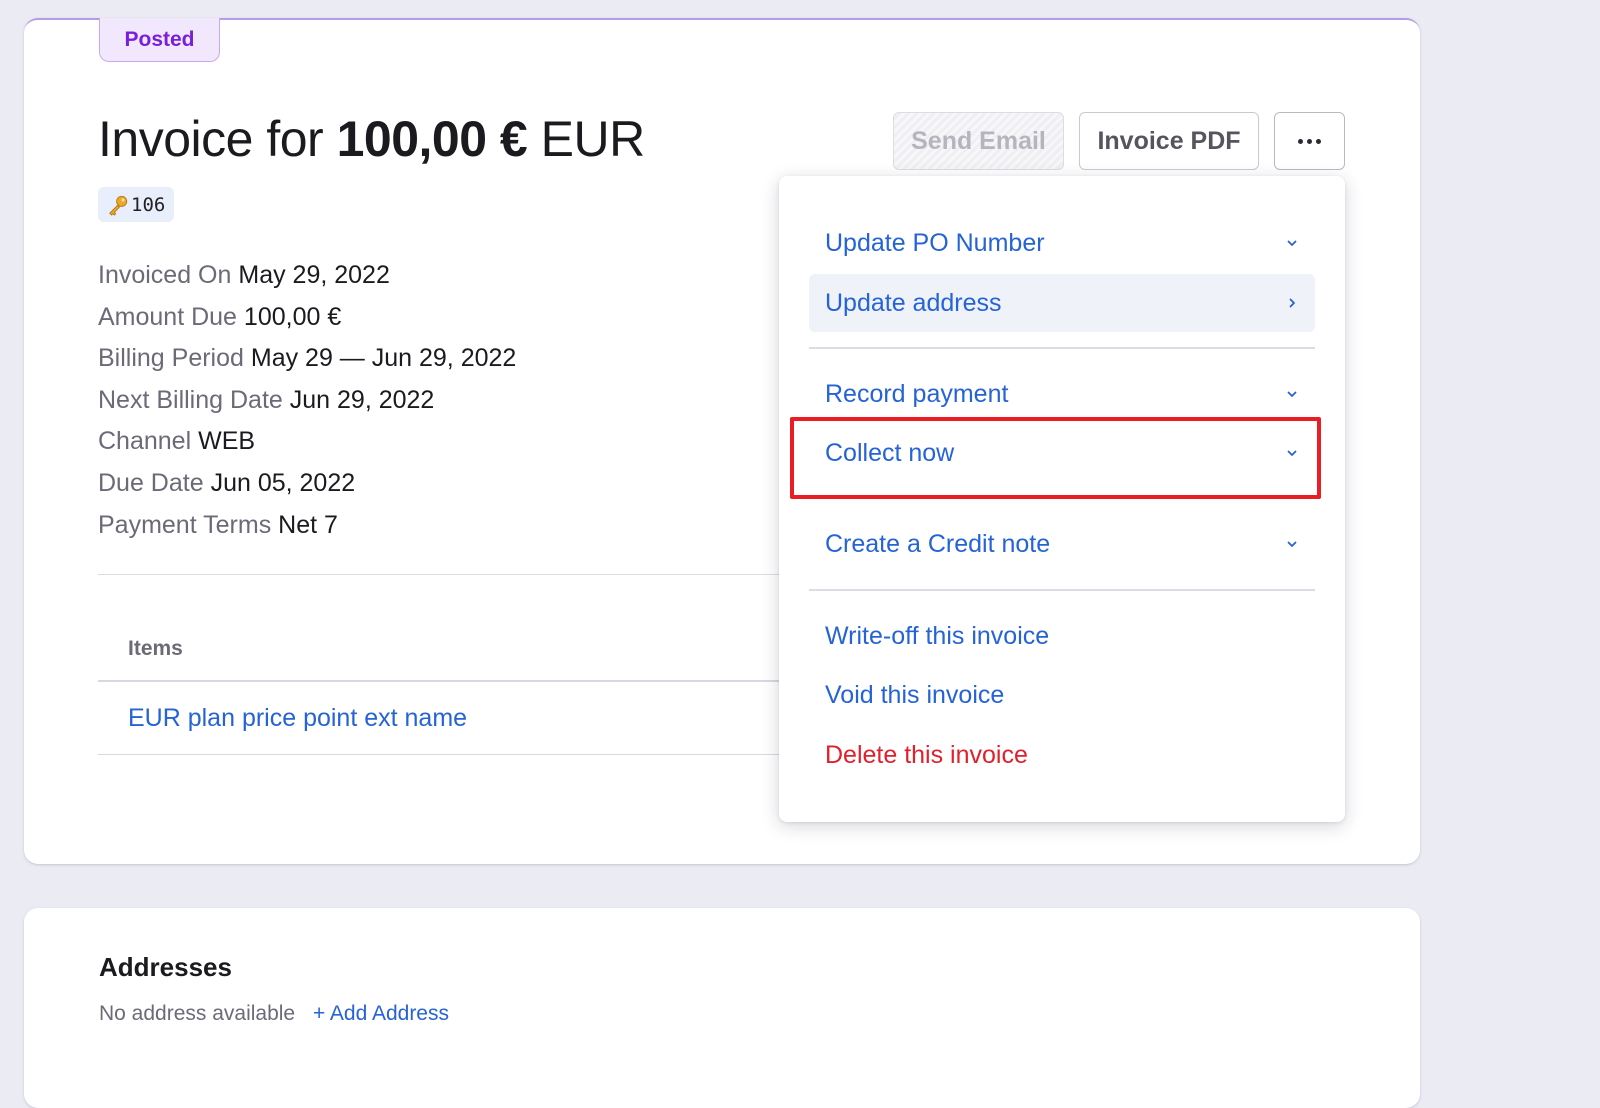  What do you see at coordinates (913, 302) in the screenshot?
I see `menu-item-label: Update address` at bounding box center [913, 302].